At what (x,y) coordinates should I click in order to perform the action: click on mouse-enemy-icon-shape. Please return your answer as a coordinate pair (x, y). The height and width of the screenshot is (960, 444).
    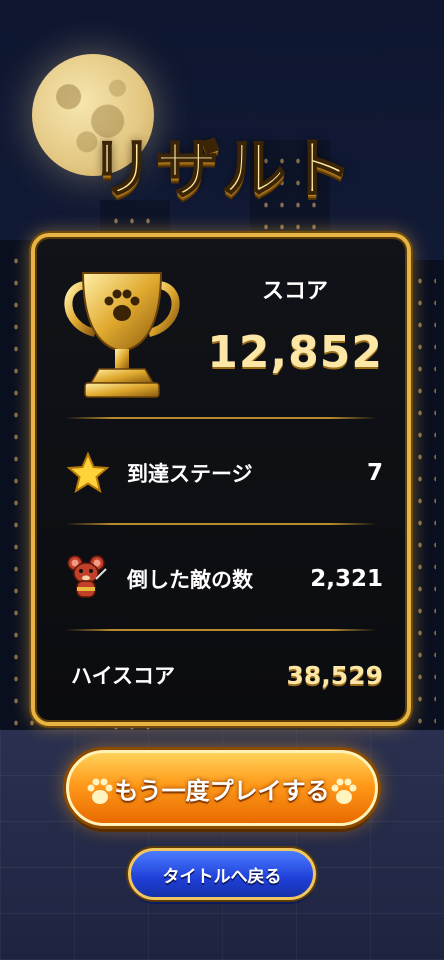
    Looking at the image, I should click on (87, 576).